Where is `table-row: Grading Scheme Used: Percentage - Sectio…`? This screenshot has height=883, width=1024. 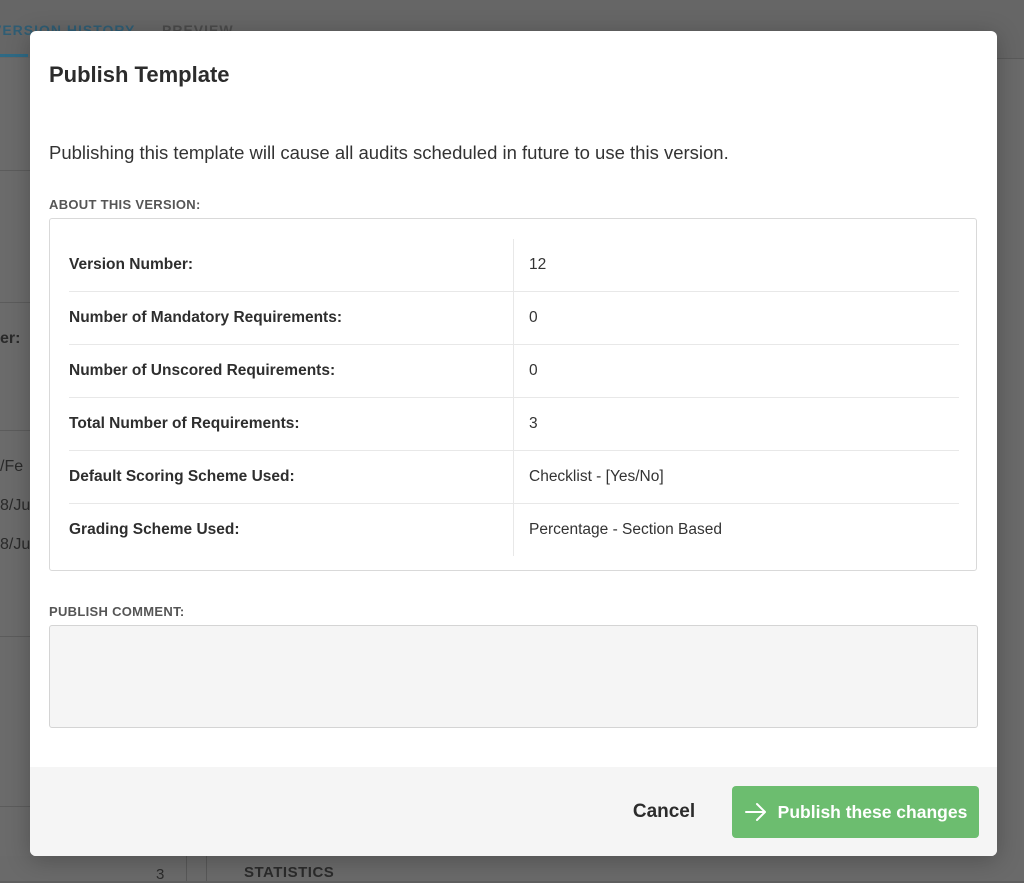 table-row: Grading Scheme Used: Percentage - Sectio… is located at coordinates (514, 529).